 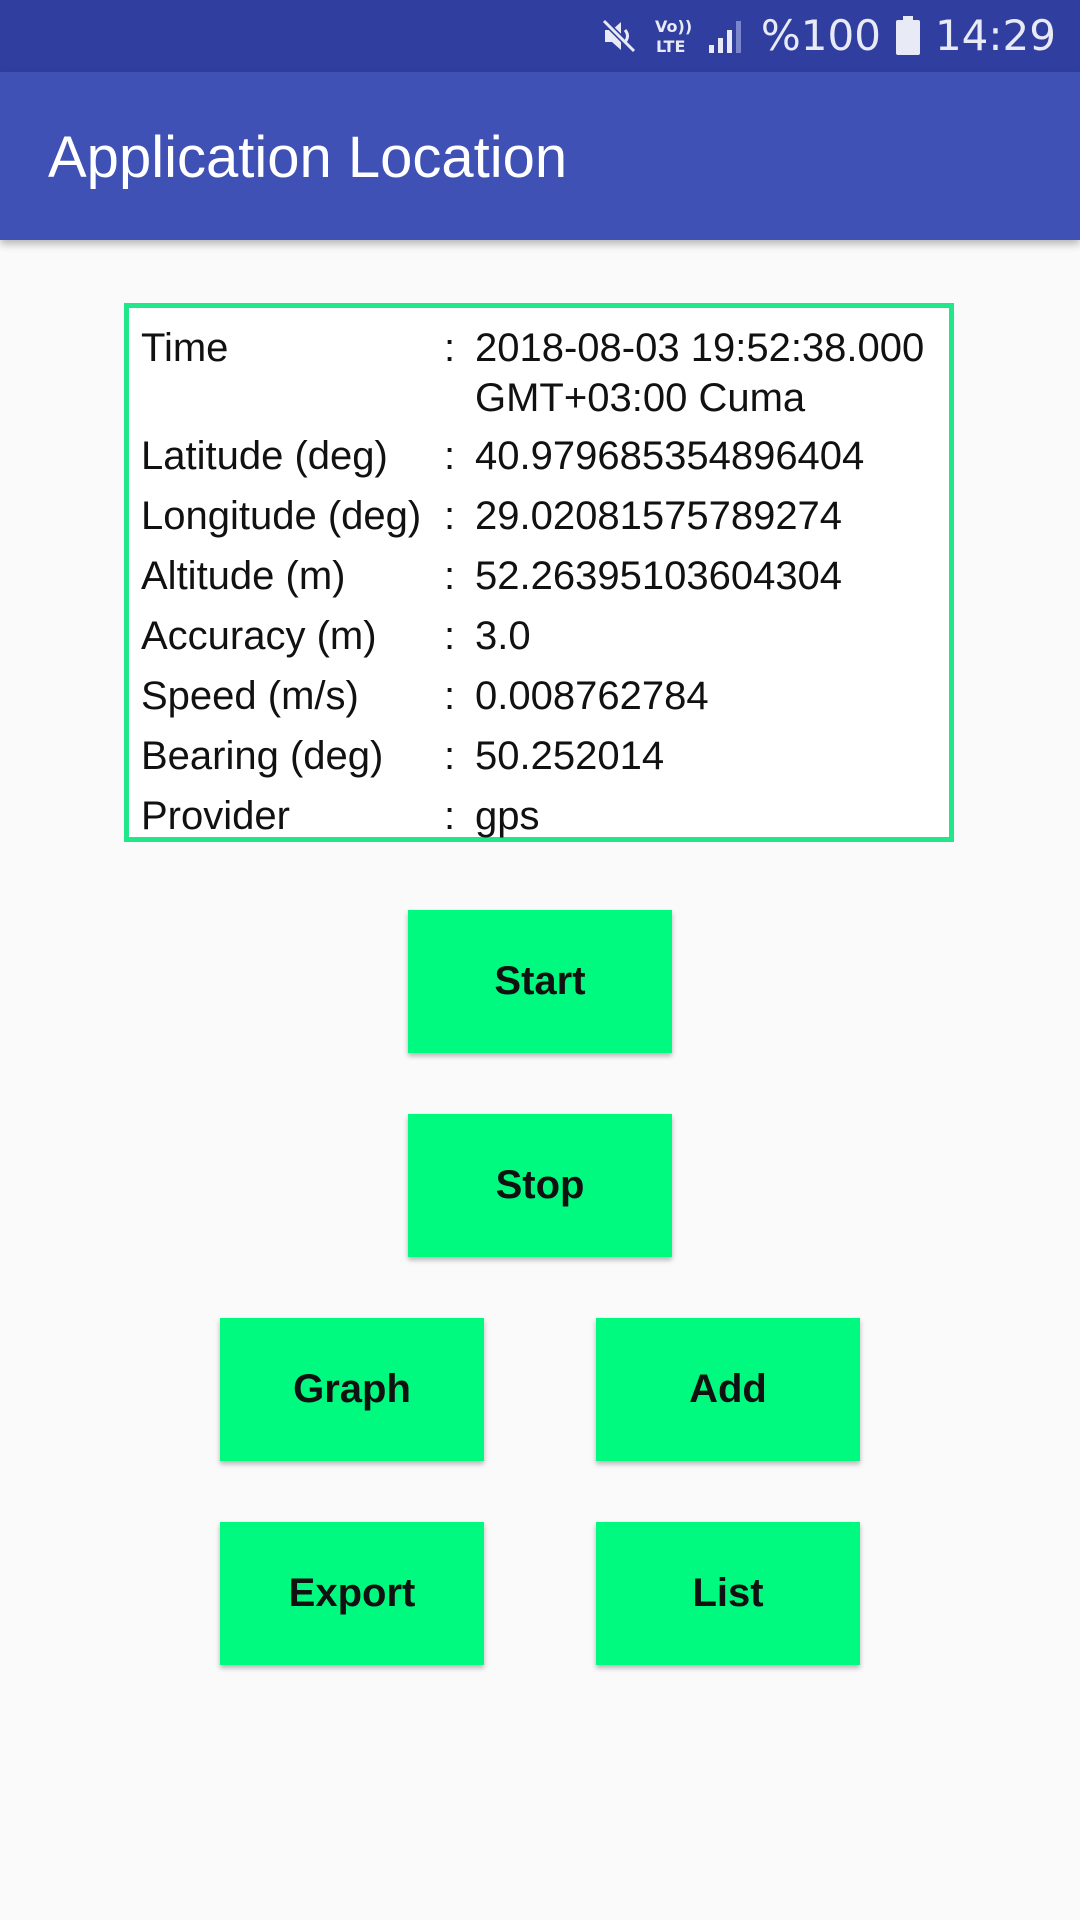 I want to click on mute-icon, so click(x=619, y=36).